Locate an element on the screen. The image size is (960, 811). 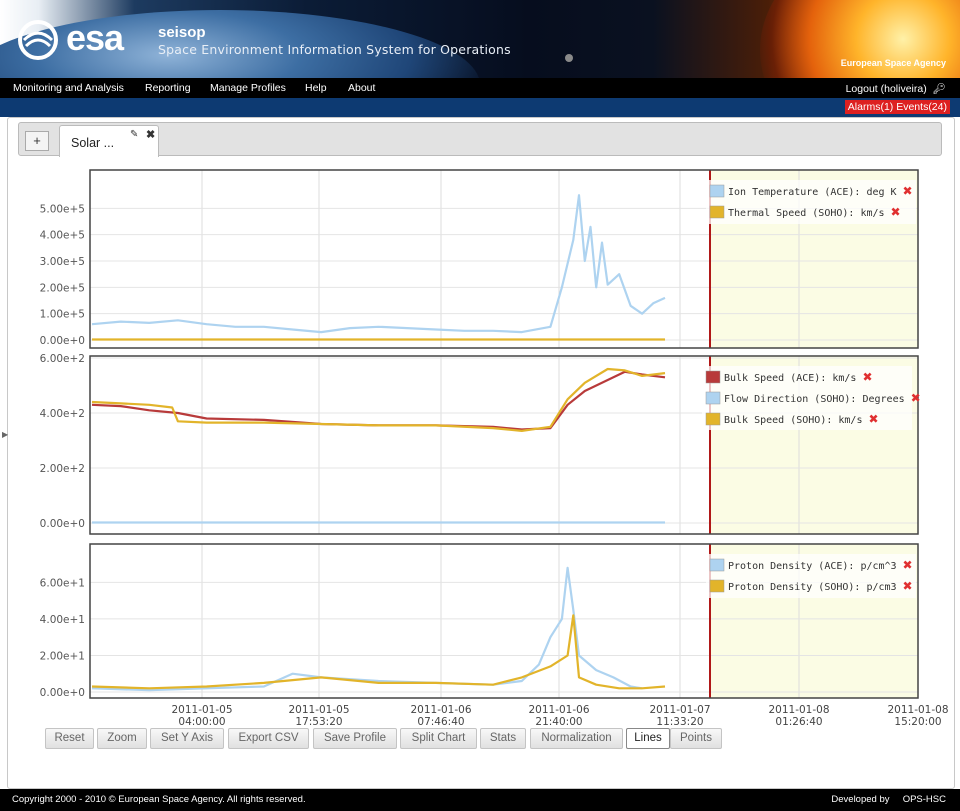
legend-label: Ion Temperature (ACE): deg K is located at coordinates (812, 192).